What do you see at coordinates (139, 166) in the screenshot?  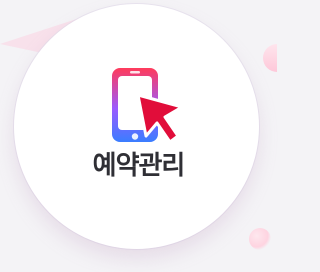 I see `reservation-management-label: 예약관리` at bounding box center [139, 166].